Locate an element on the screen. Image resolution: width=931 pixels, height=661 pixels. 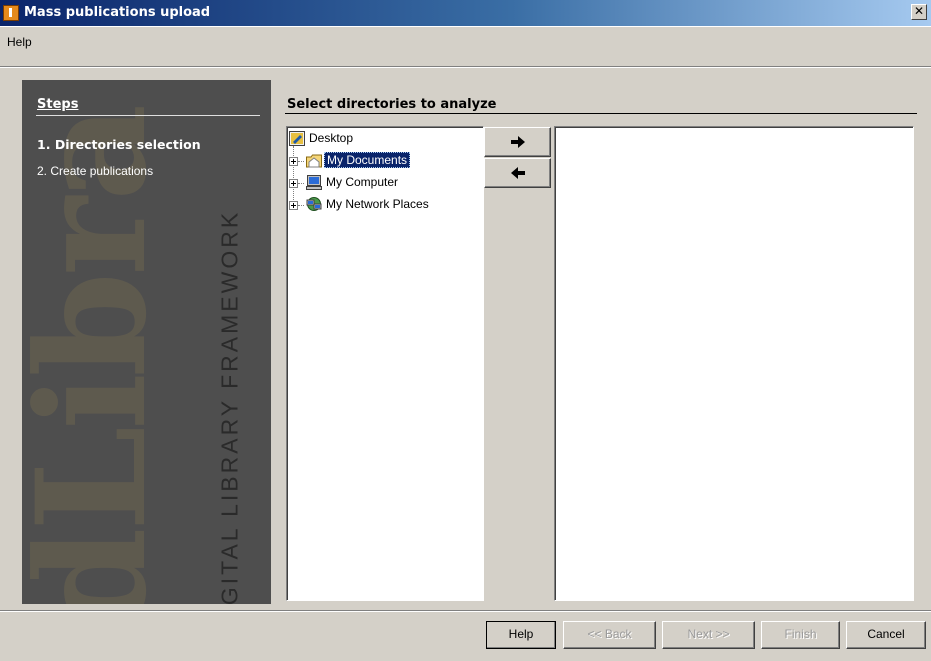
step-label: Create publications is located at coordinates (102, 171).